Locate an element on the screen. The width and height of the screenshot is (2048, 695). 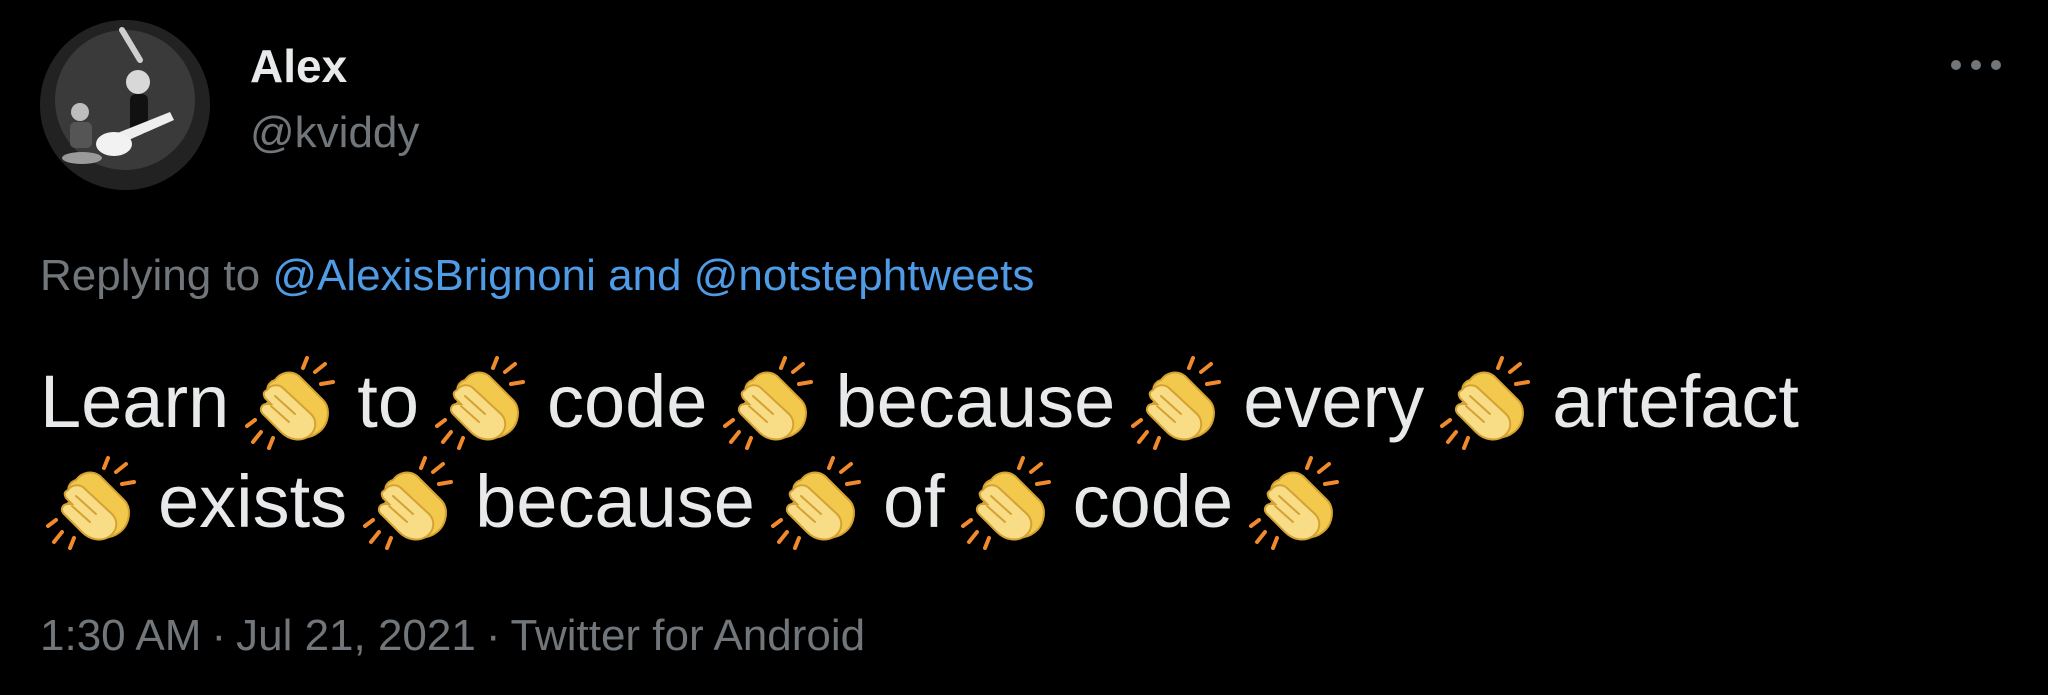
tweet-date: Jul 21, 2021 is located at coordinates (356, 635).